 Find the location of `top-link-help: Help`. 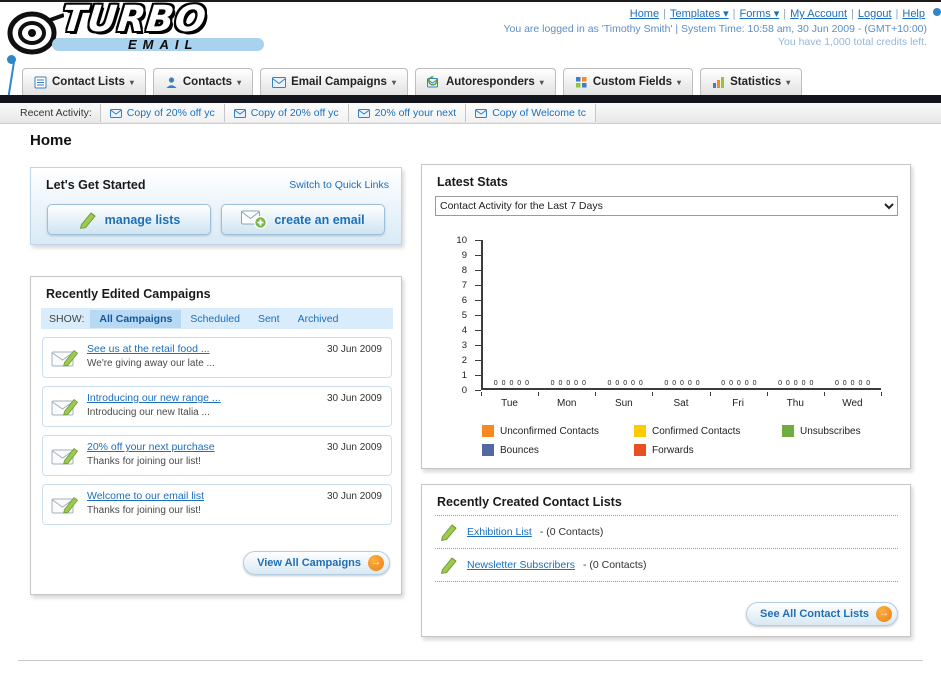

top-link-help: Help is located at coordinates (913, 14).